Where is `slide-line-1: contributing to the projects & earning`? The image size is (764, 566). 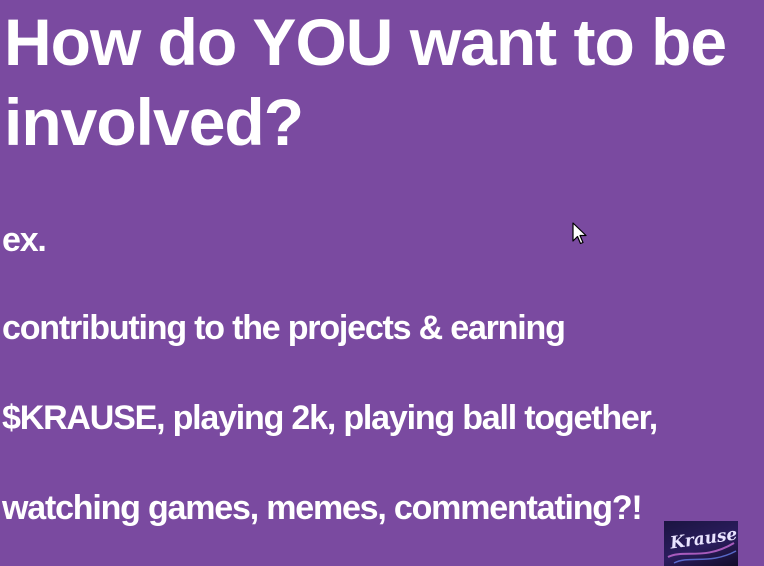
slide-line-1: contributing to the projects & earning is located at coordinates (284, 328).